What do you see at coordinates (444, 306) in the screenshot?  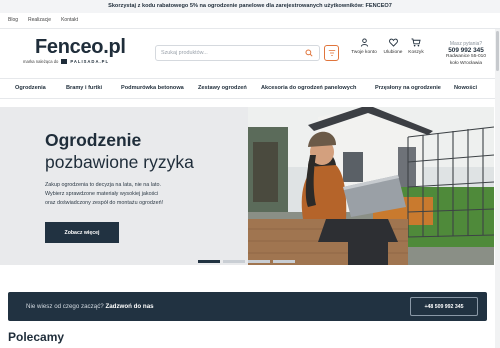 I see `call-phone-button: +48 509 992 345` at bounding box center [444, 306].